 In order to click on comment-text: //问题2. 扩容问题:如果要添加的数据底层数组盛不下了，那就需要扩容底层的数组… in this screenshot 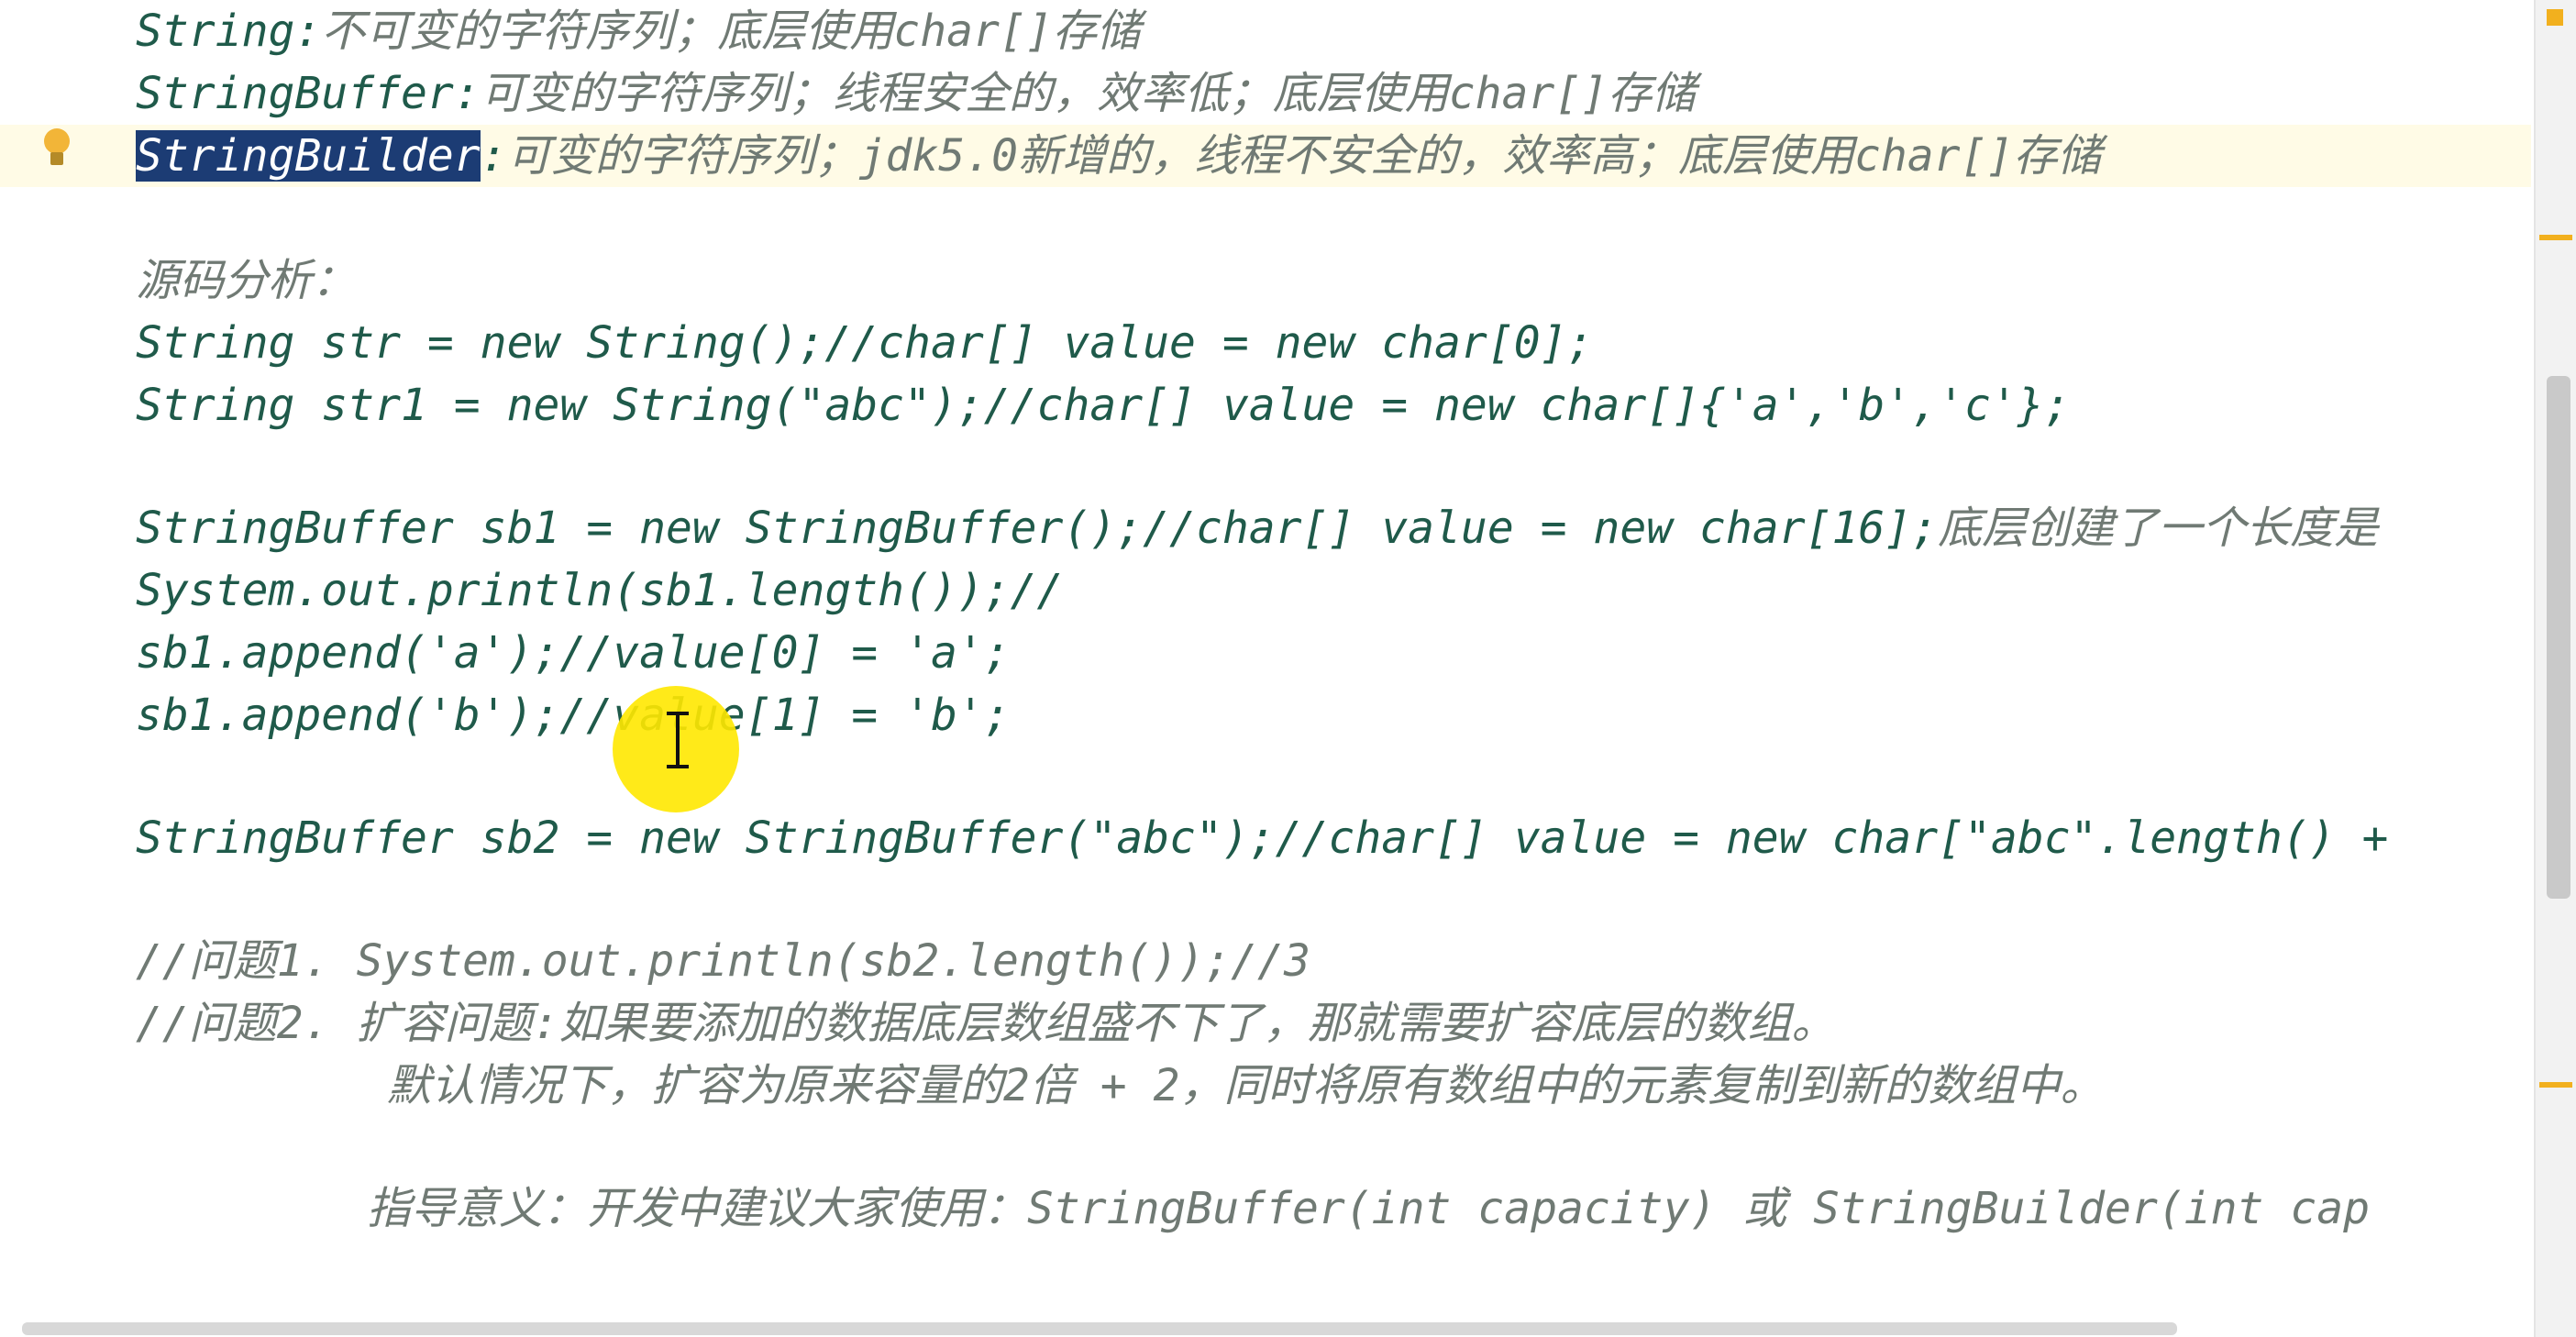, I will do `click(986, 1023)`.